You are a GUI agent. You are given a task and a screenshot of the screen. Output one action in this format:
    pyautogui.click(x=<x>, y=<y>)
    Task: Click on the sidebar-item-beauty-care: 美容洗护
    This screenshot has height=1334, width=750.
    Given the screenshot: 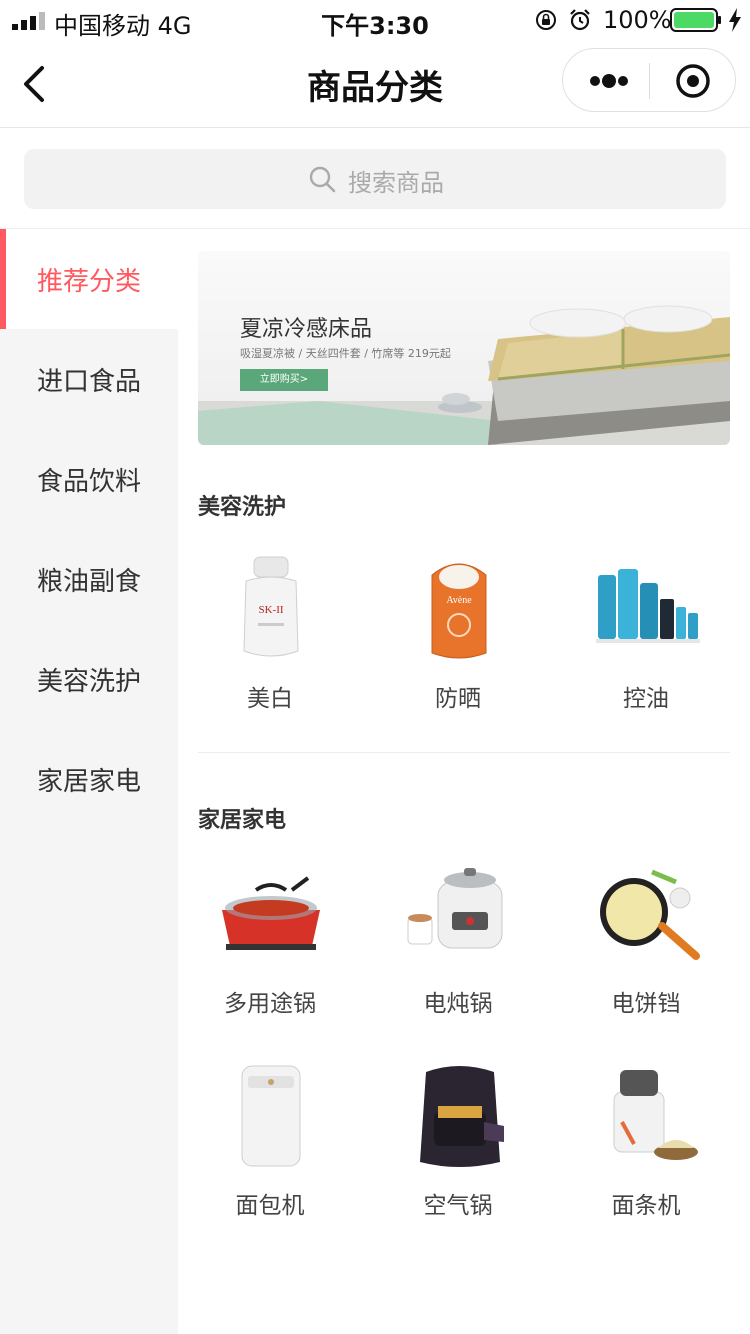 What is the action you would take?
    pyautogui.click(x=89, y=679)
    